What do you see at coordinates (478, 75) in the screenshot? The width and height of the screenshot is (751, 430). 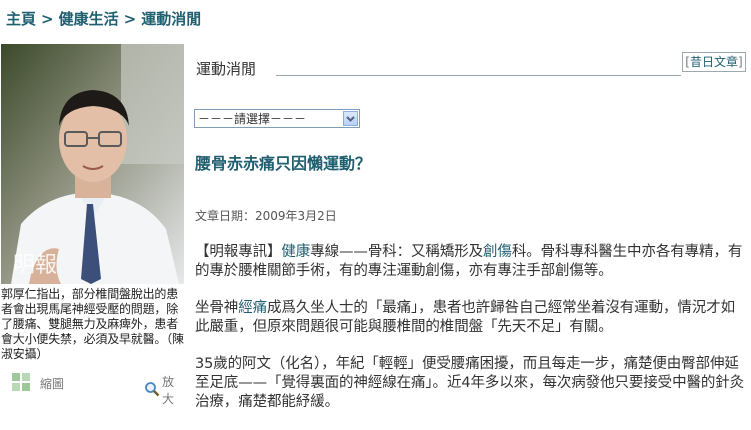 I see `section-divider` at bounding box center [478, 75].